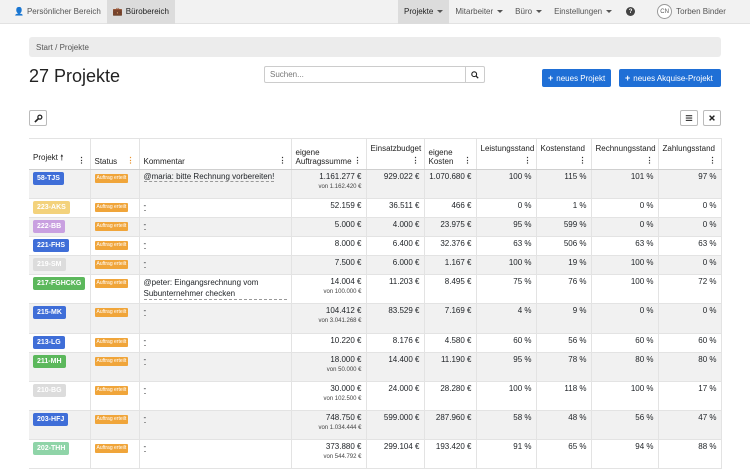 The image size is (750, 469). I want to click on comment-text: @maria: bitte Rechnung vorbereiten!, so click(209, 177).